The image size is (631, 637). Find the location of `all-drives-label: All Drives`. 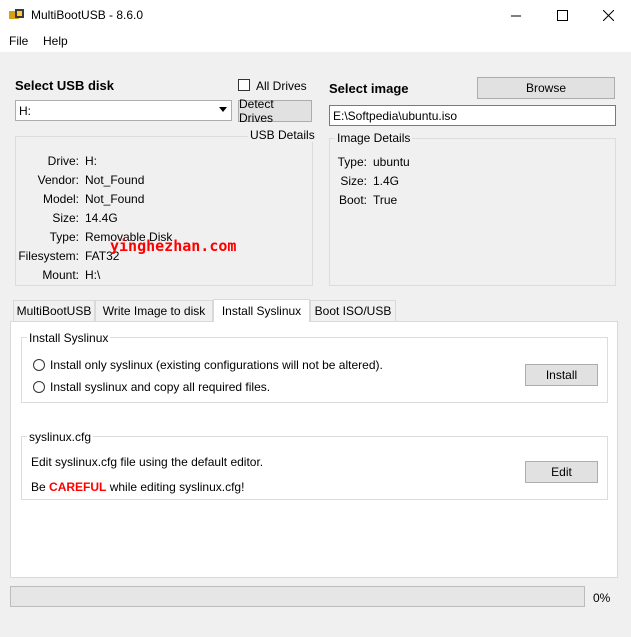

all-drives-label: All Drives is located at coordinates (281, 86).